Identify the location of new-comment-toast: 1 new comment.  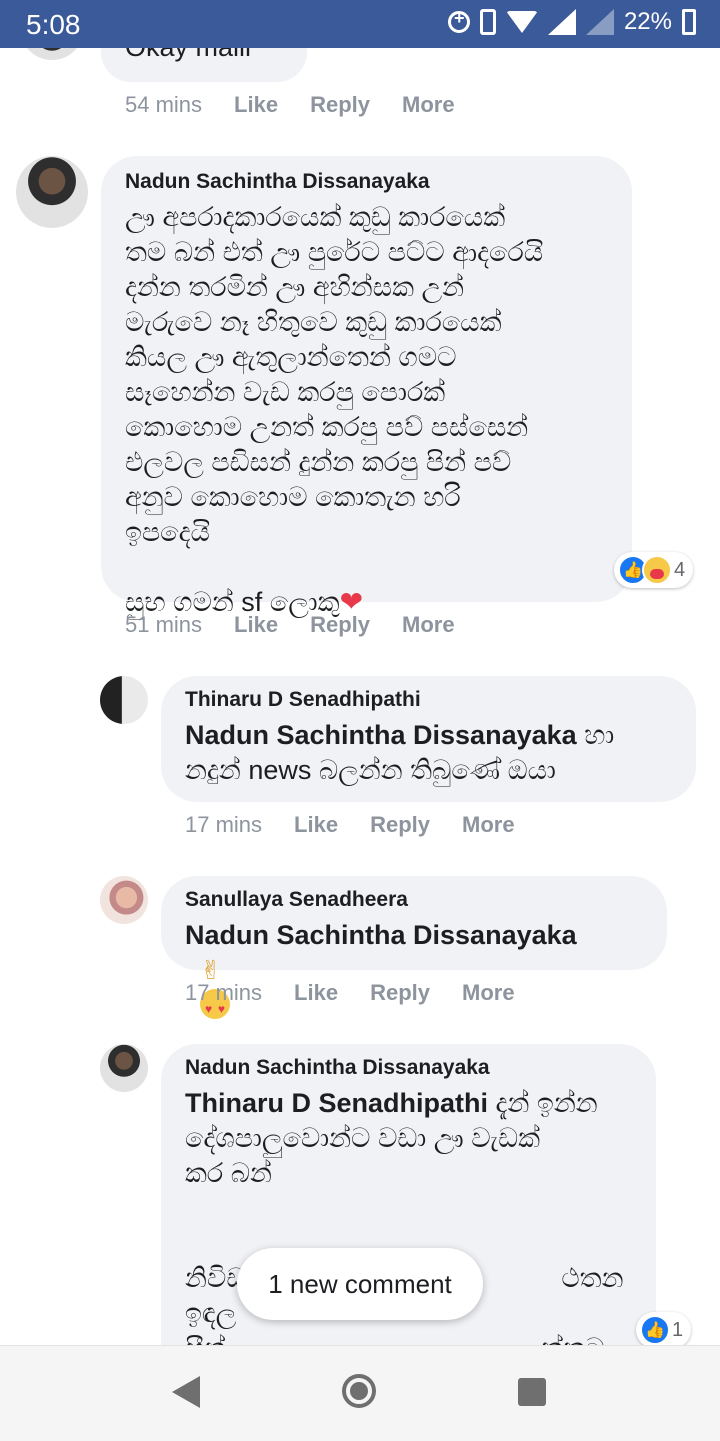
(360, 1284).